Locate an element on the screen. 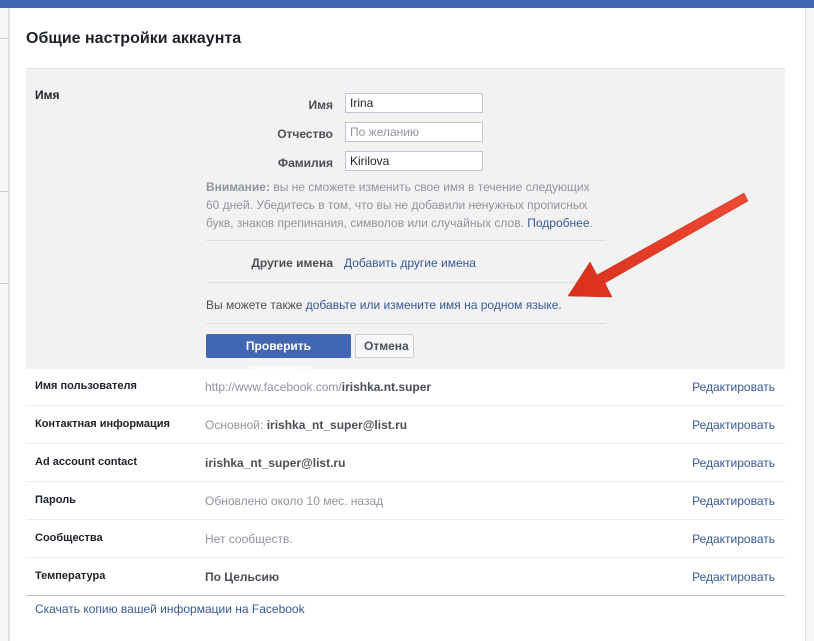 The height and width of the screenshot is (641, 814). native-name-end: . is located at coordinates (560, 305).